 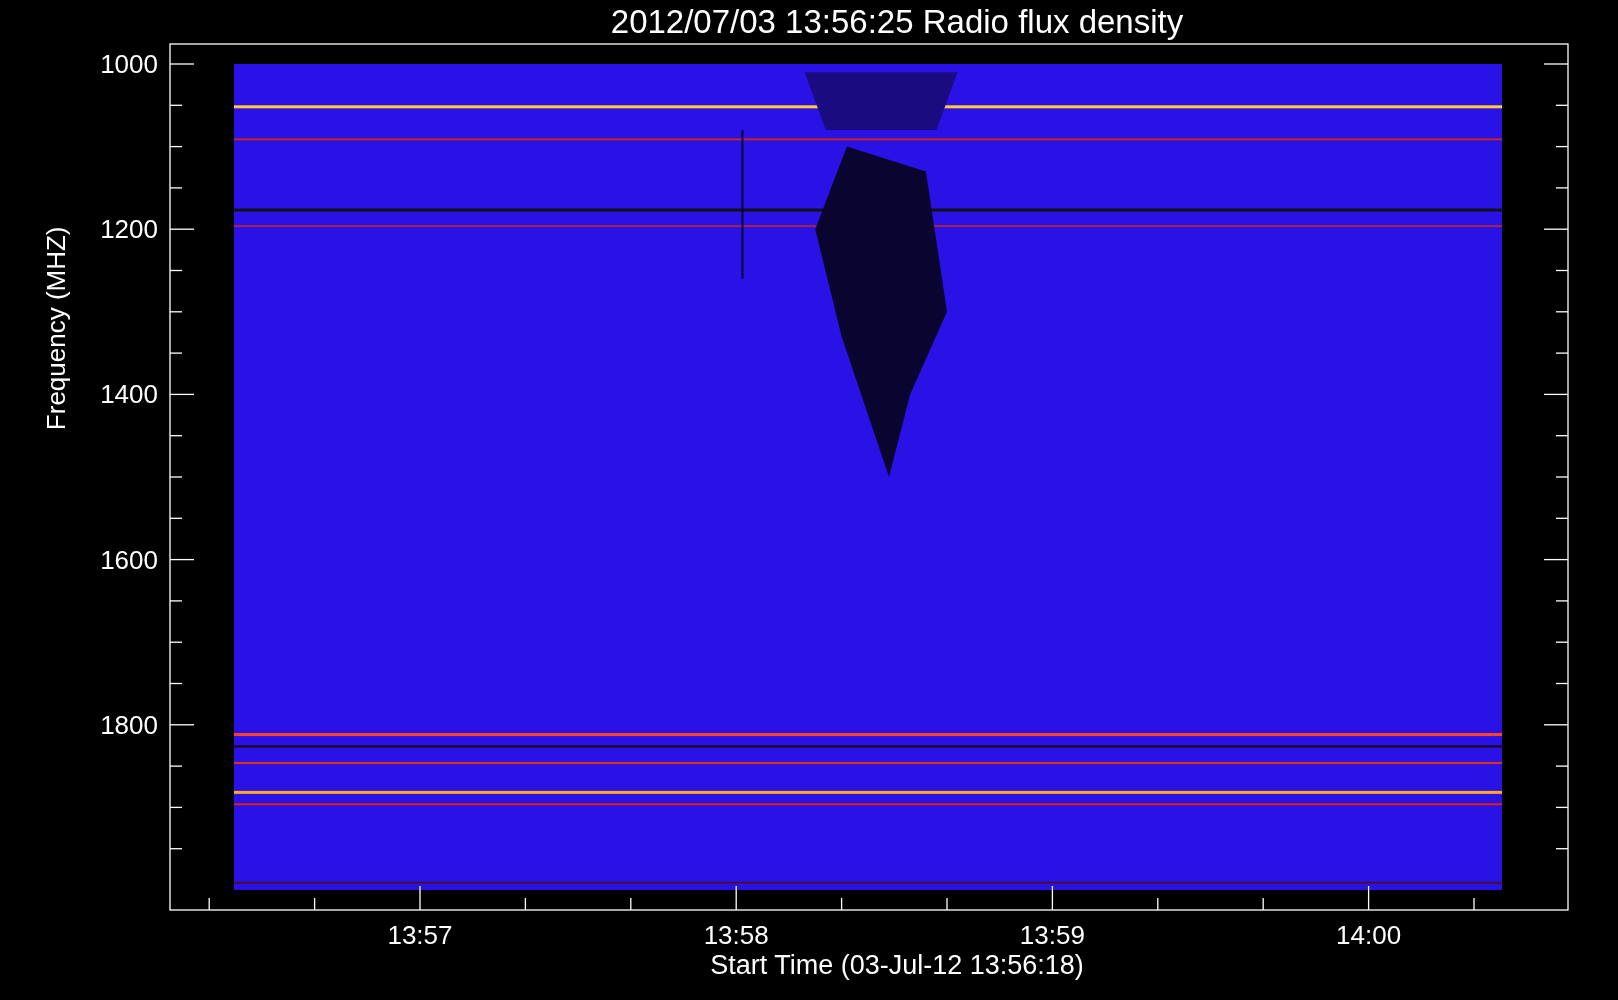 What do you see at coordinates (129, 724) in the screenshot?
I see `y-tick-label: 1800` at bounding box center [129, 724].